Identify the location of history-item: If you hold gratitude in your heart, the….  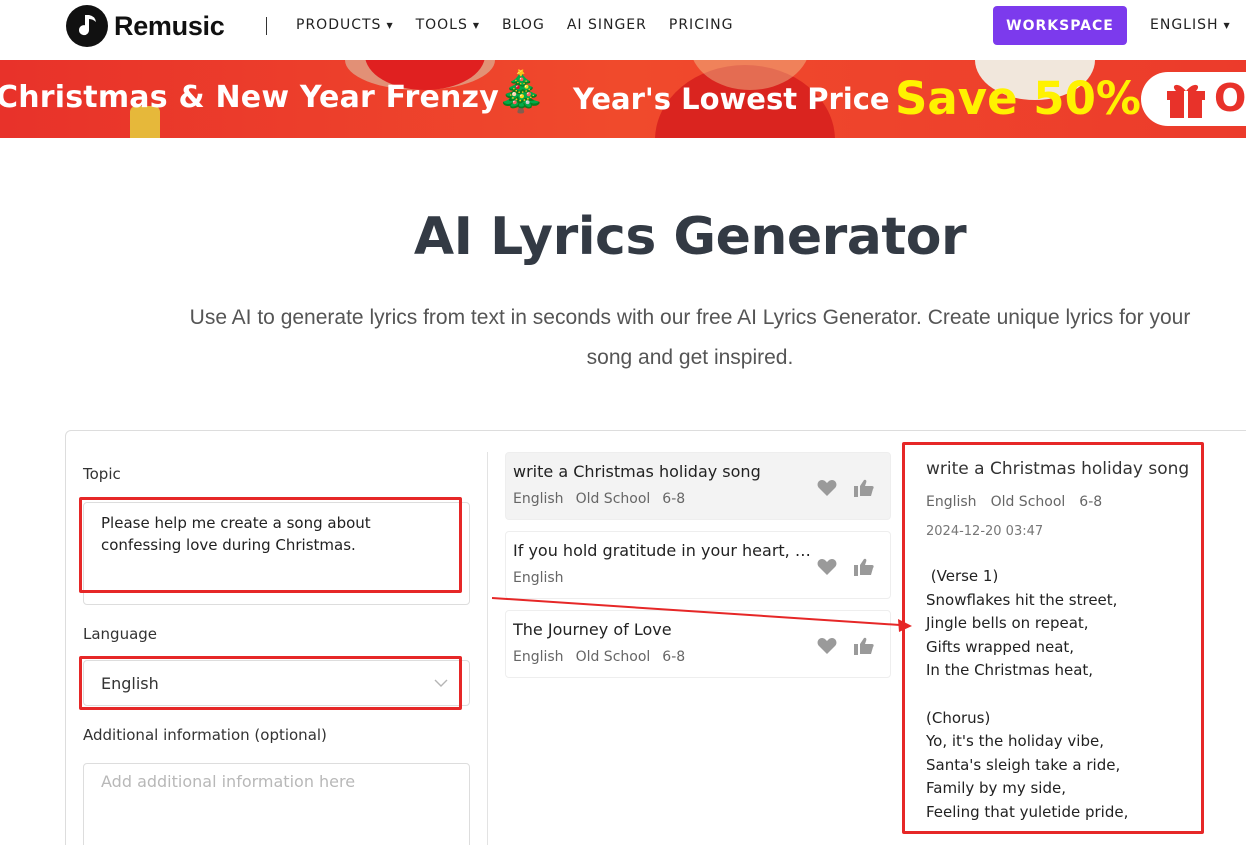
(698, 565).